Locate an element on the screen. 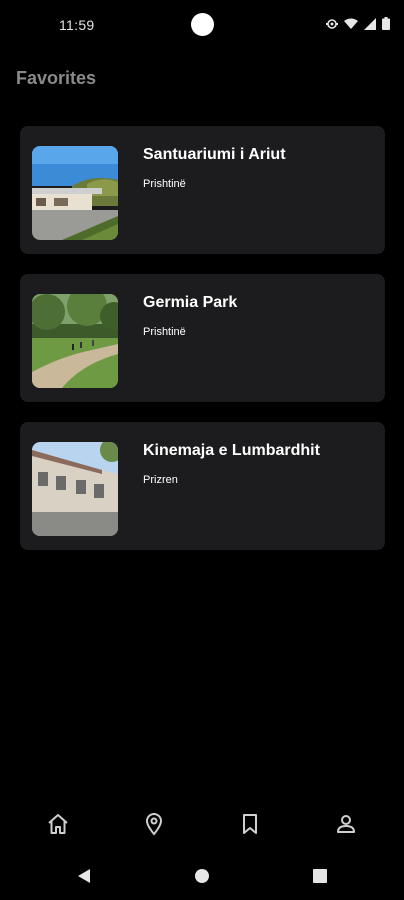 The height and width of the screenshot is (900, 404). camera-cutout is located at coordinates (202, 24).